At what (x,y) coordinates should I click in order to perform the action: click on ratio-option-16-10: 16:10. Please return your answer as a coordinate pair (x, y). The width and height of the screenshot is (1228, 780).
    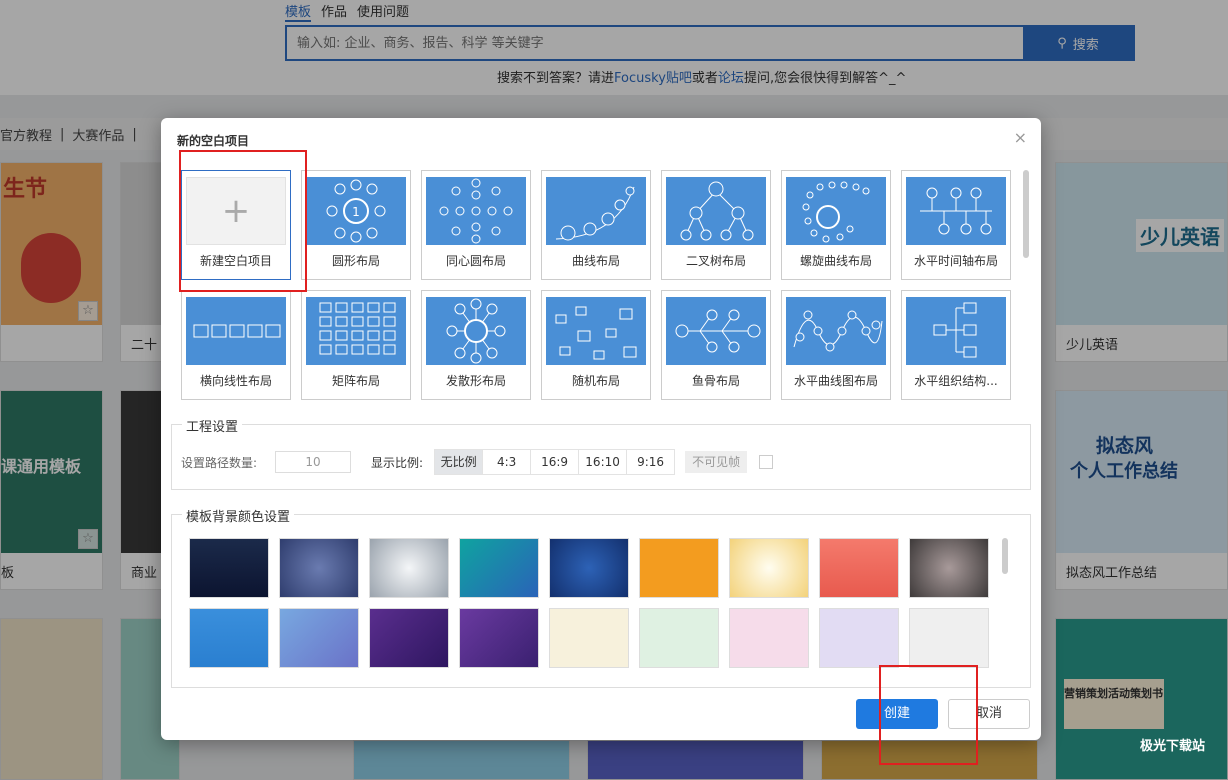
    Looking at the image, I should click on (603, 462).